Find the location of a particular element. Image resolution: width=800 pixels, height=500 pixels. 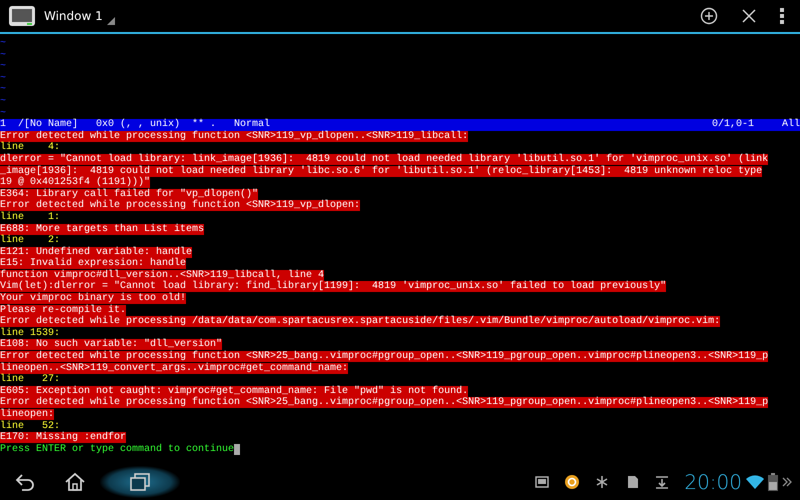

error-message: E121: Undefined variable: handle is located at coordinates (96, 252).